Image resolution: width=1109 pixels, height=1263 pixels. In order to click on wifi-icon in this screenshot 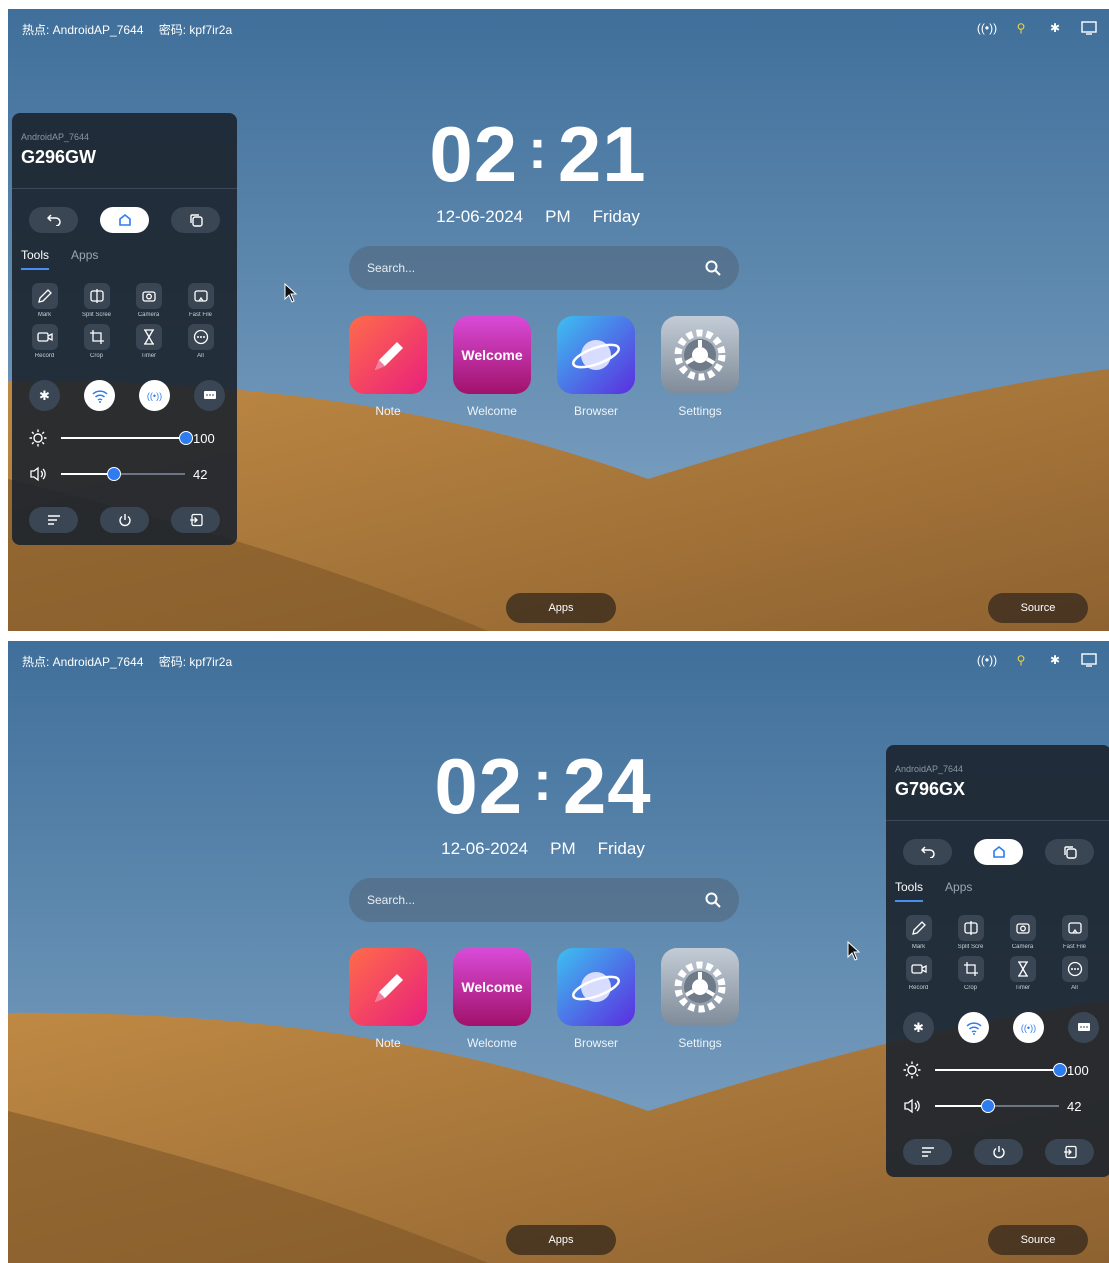, I will do `click(973, 1028)`.